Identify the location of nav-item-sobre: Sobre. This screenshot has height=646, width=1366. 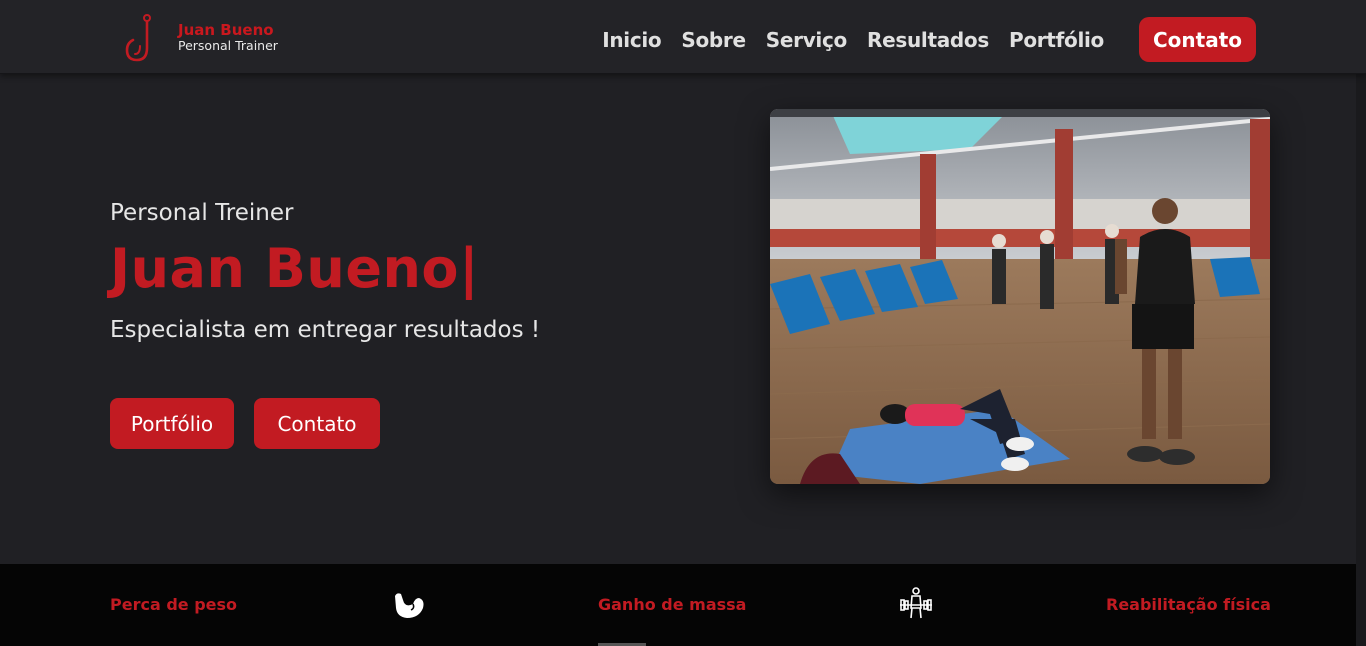
(713, 40).